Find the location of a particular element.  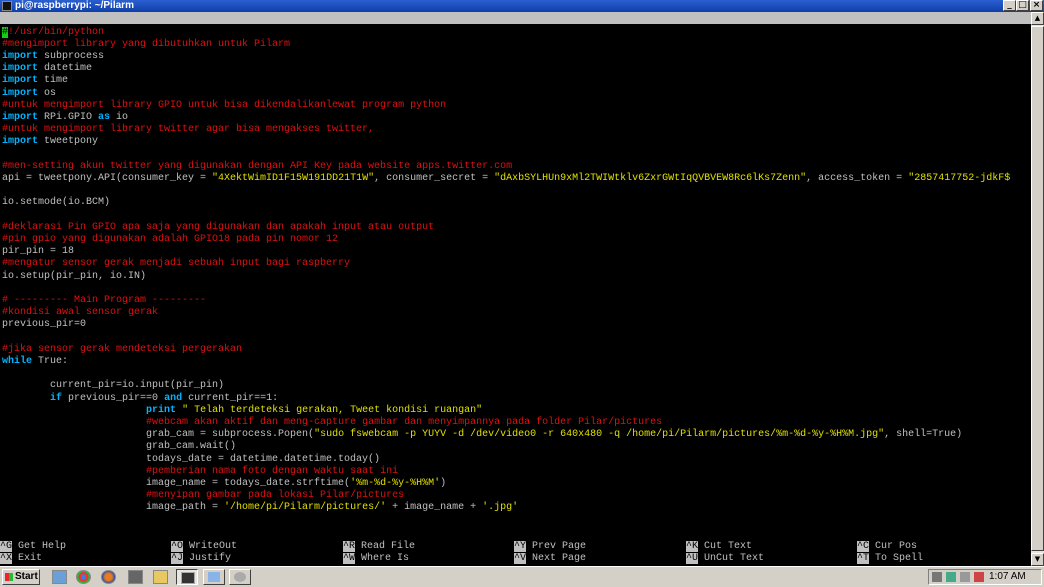

help-label: WriteOut is located at coordinates (210, 546).